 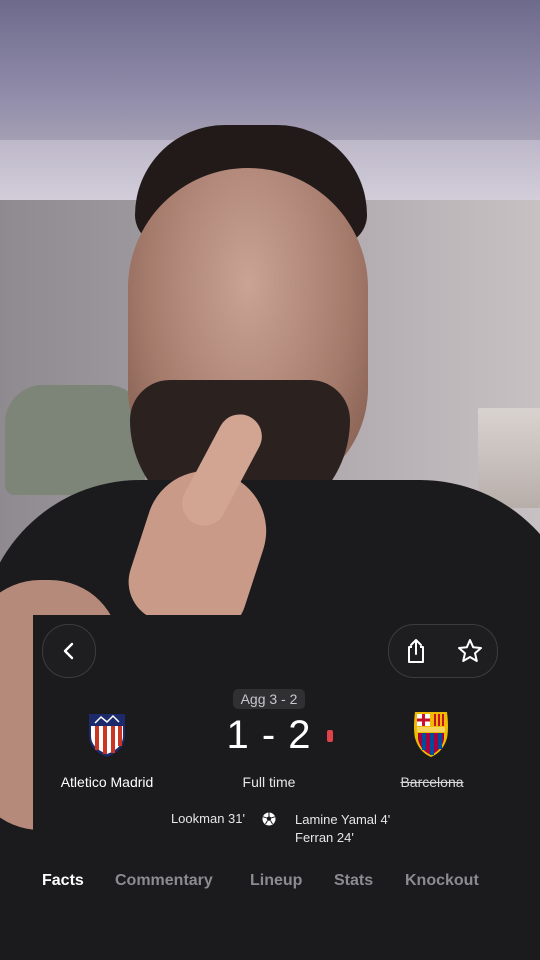 I want to click on tab-lineup: Lineup, so click(x=276, y=881).